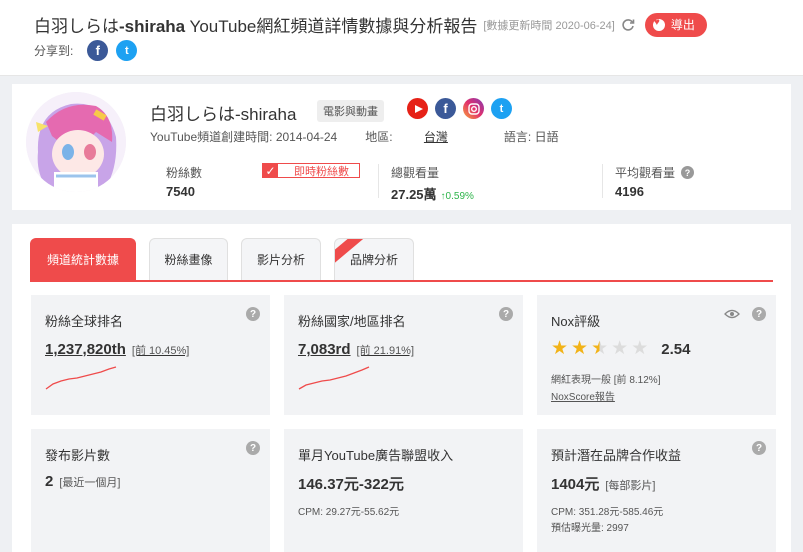 The image size is (803, 552). Describe the element at coordinates (600, 348) in the screenshot. I see `half-star-icon: ★` at that location.